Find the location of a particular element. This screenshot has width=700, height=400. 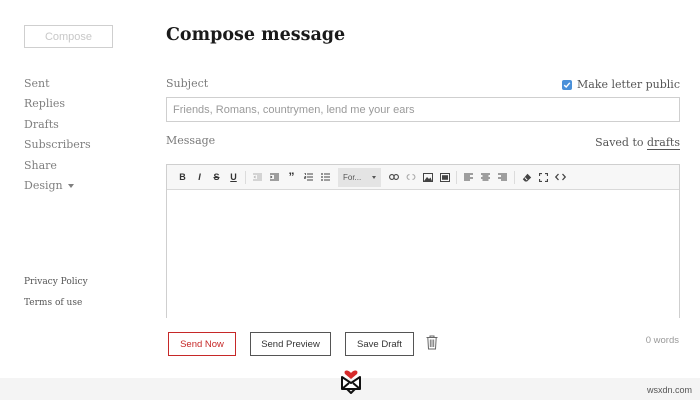

sidebar-item-sent: Sent is located at coordinates (57, 87).